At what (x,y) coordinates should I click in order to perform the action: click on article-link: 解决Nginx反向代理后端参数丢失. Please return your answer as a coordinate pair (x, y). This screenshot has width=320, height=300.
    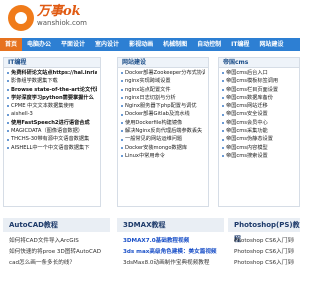
    Looking at the image, I should click on (163, 131).